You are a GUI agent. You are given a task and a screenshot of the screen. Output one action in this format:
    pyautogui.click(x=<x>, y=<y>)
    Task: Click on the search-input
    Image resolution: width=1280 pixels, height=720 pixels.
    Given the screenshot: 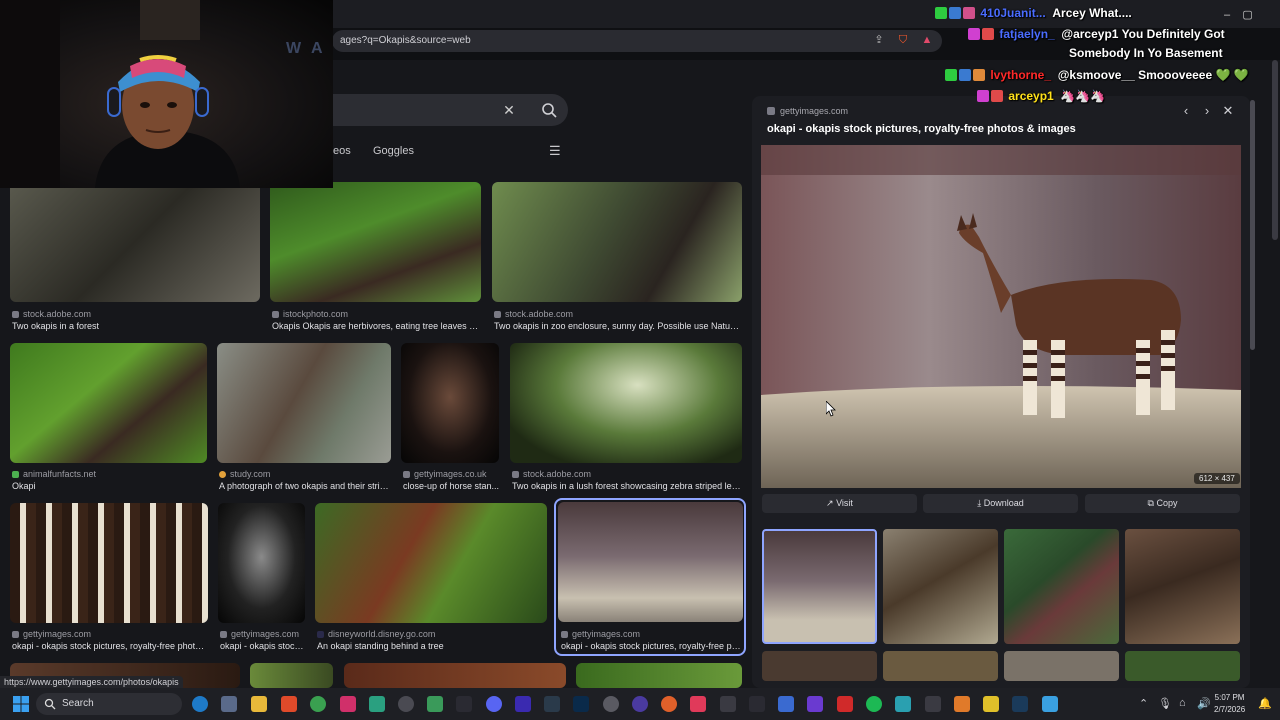 What is the action you would take?
    pyautogui.click(x=434, y=110)
    